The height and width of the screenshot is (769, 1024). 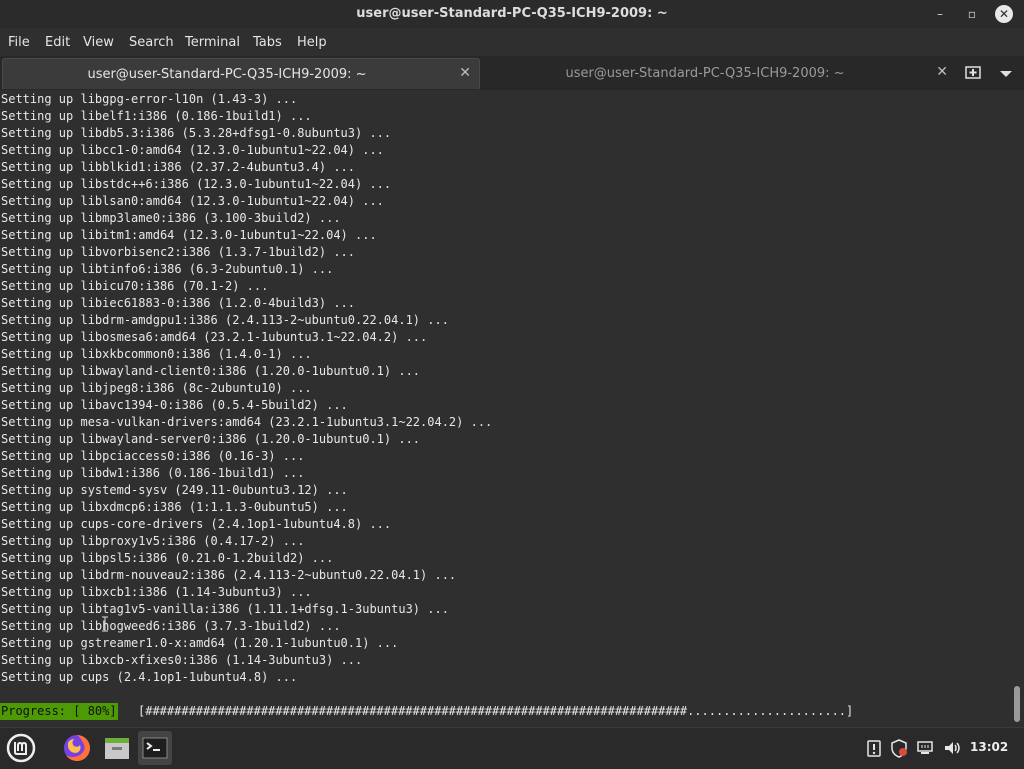 I want to click on mint-menu-button, so click(x=21, y=748).